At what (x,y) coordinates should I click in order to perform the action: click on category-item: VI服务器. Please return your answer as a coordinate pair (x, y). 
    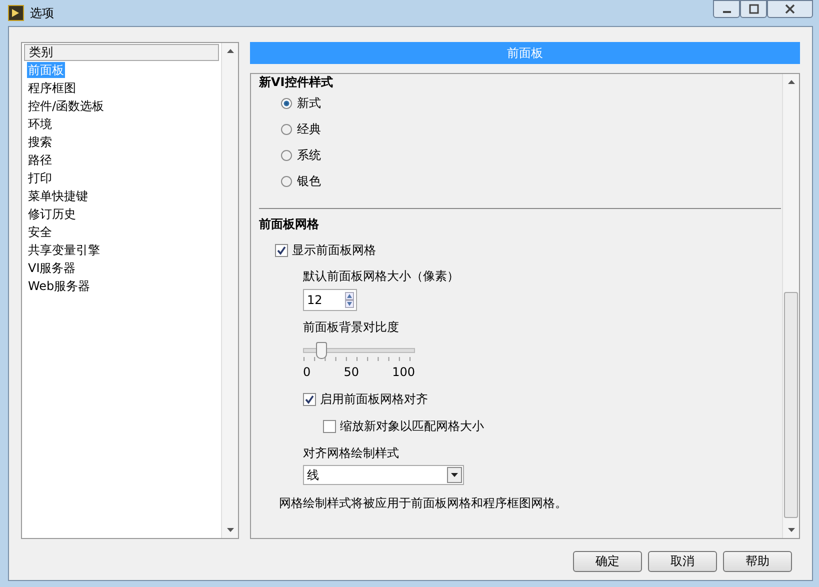
    Looking at the image, I should click on (52, 268).